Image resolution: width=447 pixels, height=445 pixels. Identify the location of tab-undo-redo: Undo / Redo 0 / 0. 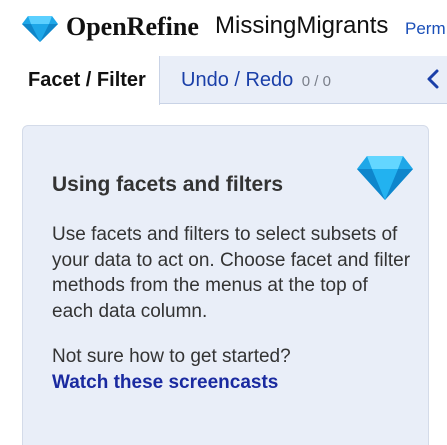
(256, 80).